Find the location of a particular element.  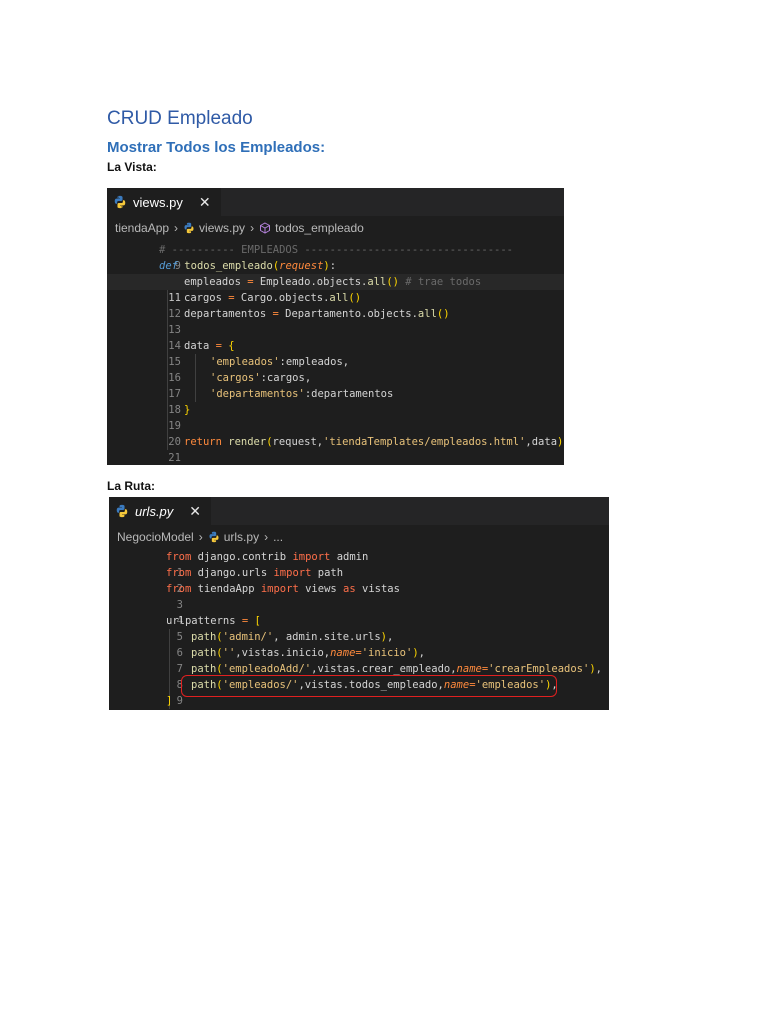

line-number: 21 is located at coordinates (174, 458).